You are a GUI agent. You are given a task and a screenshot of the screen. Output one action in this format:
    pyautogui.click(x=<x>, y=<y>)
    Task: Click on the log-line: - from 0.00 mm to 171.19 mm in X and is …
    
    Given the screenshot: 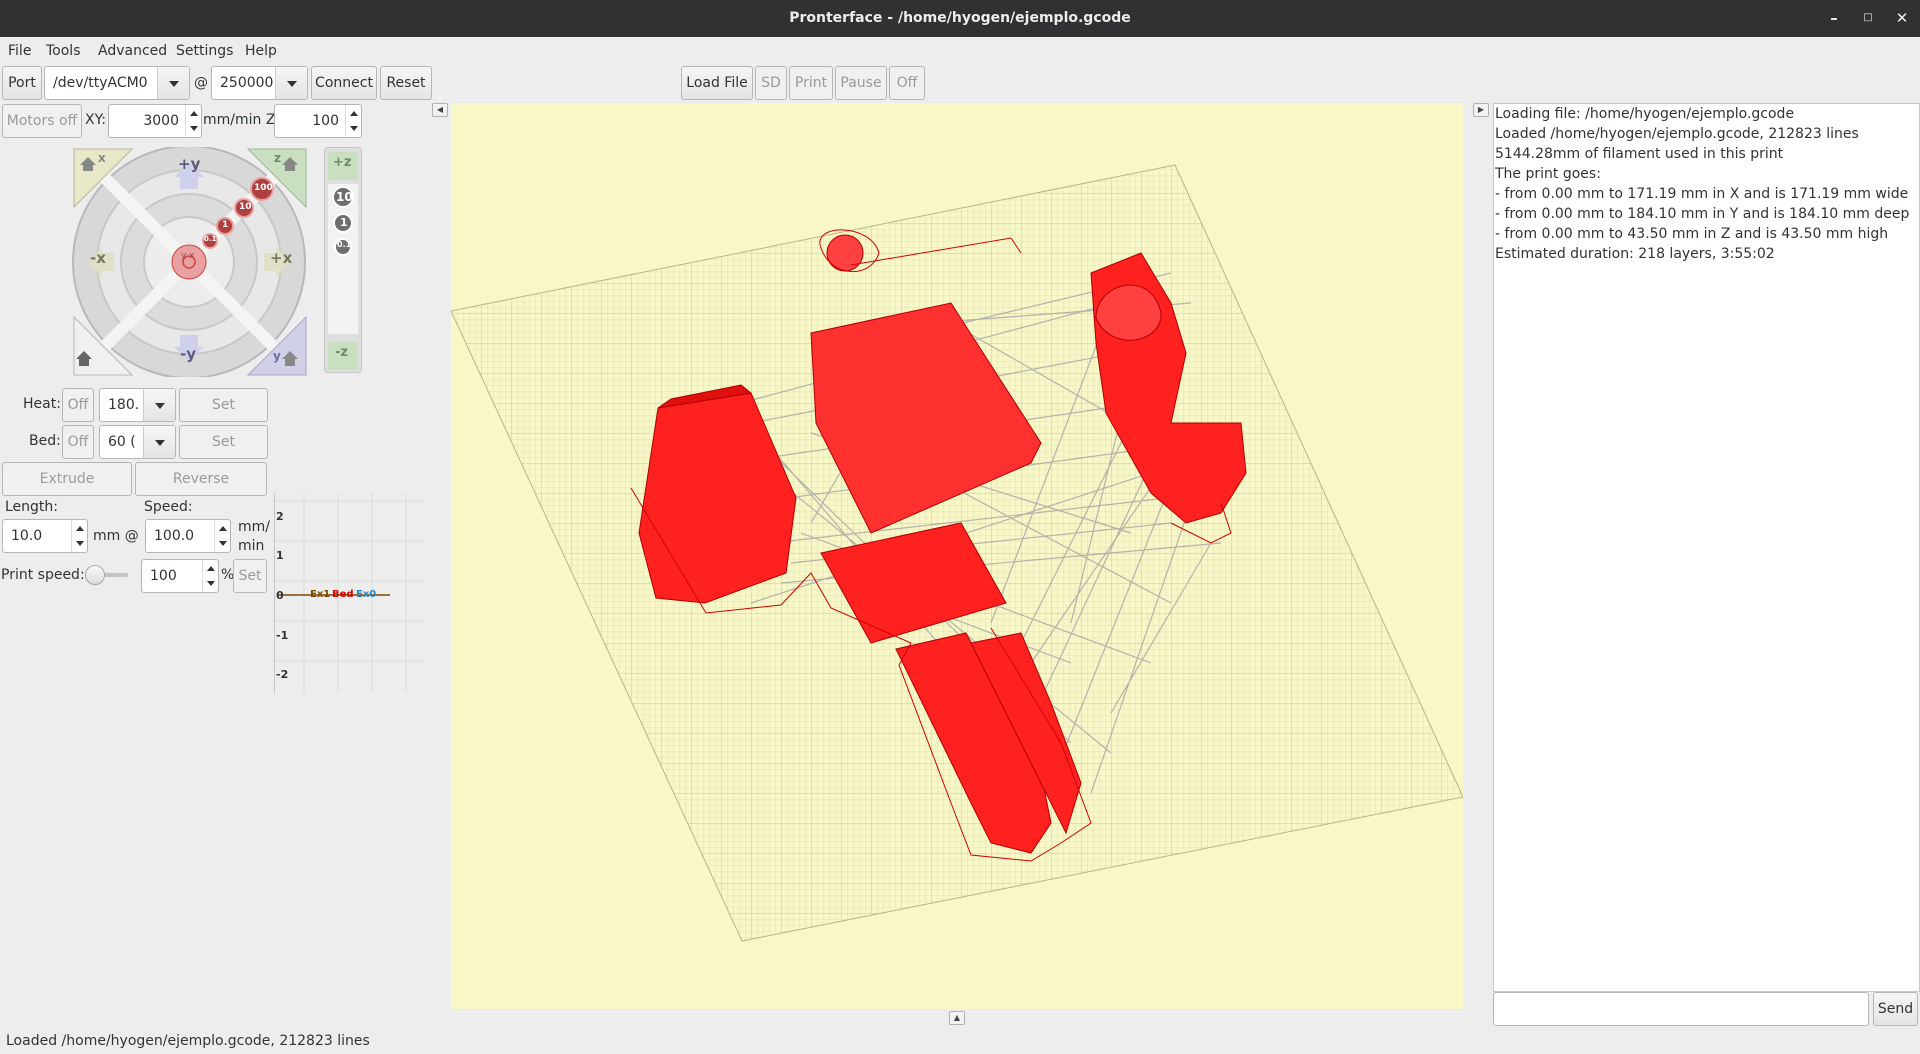 What is the action you would take?
    pyautogui.click(x=1702, y=194)
    